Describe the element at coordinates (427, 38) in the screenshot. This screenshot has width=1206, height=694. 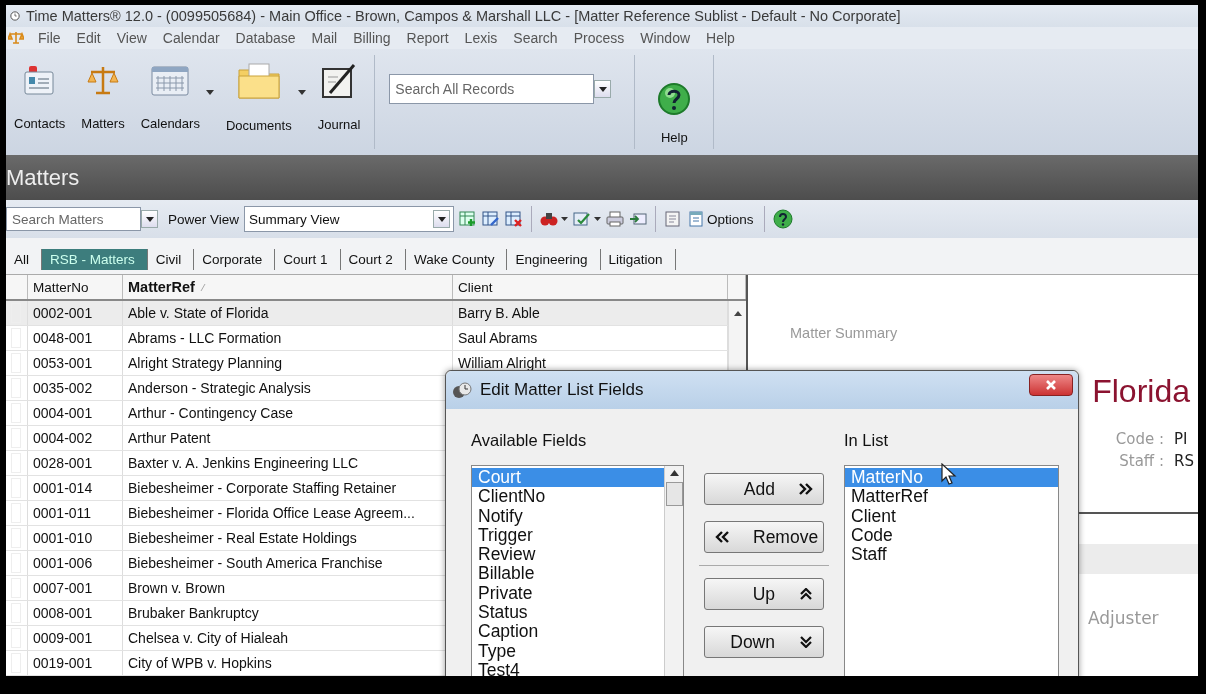
I see `menu-item: Report` at that location.